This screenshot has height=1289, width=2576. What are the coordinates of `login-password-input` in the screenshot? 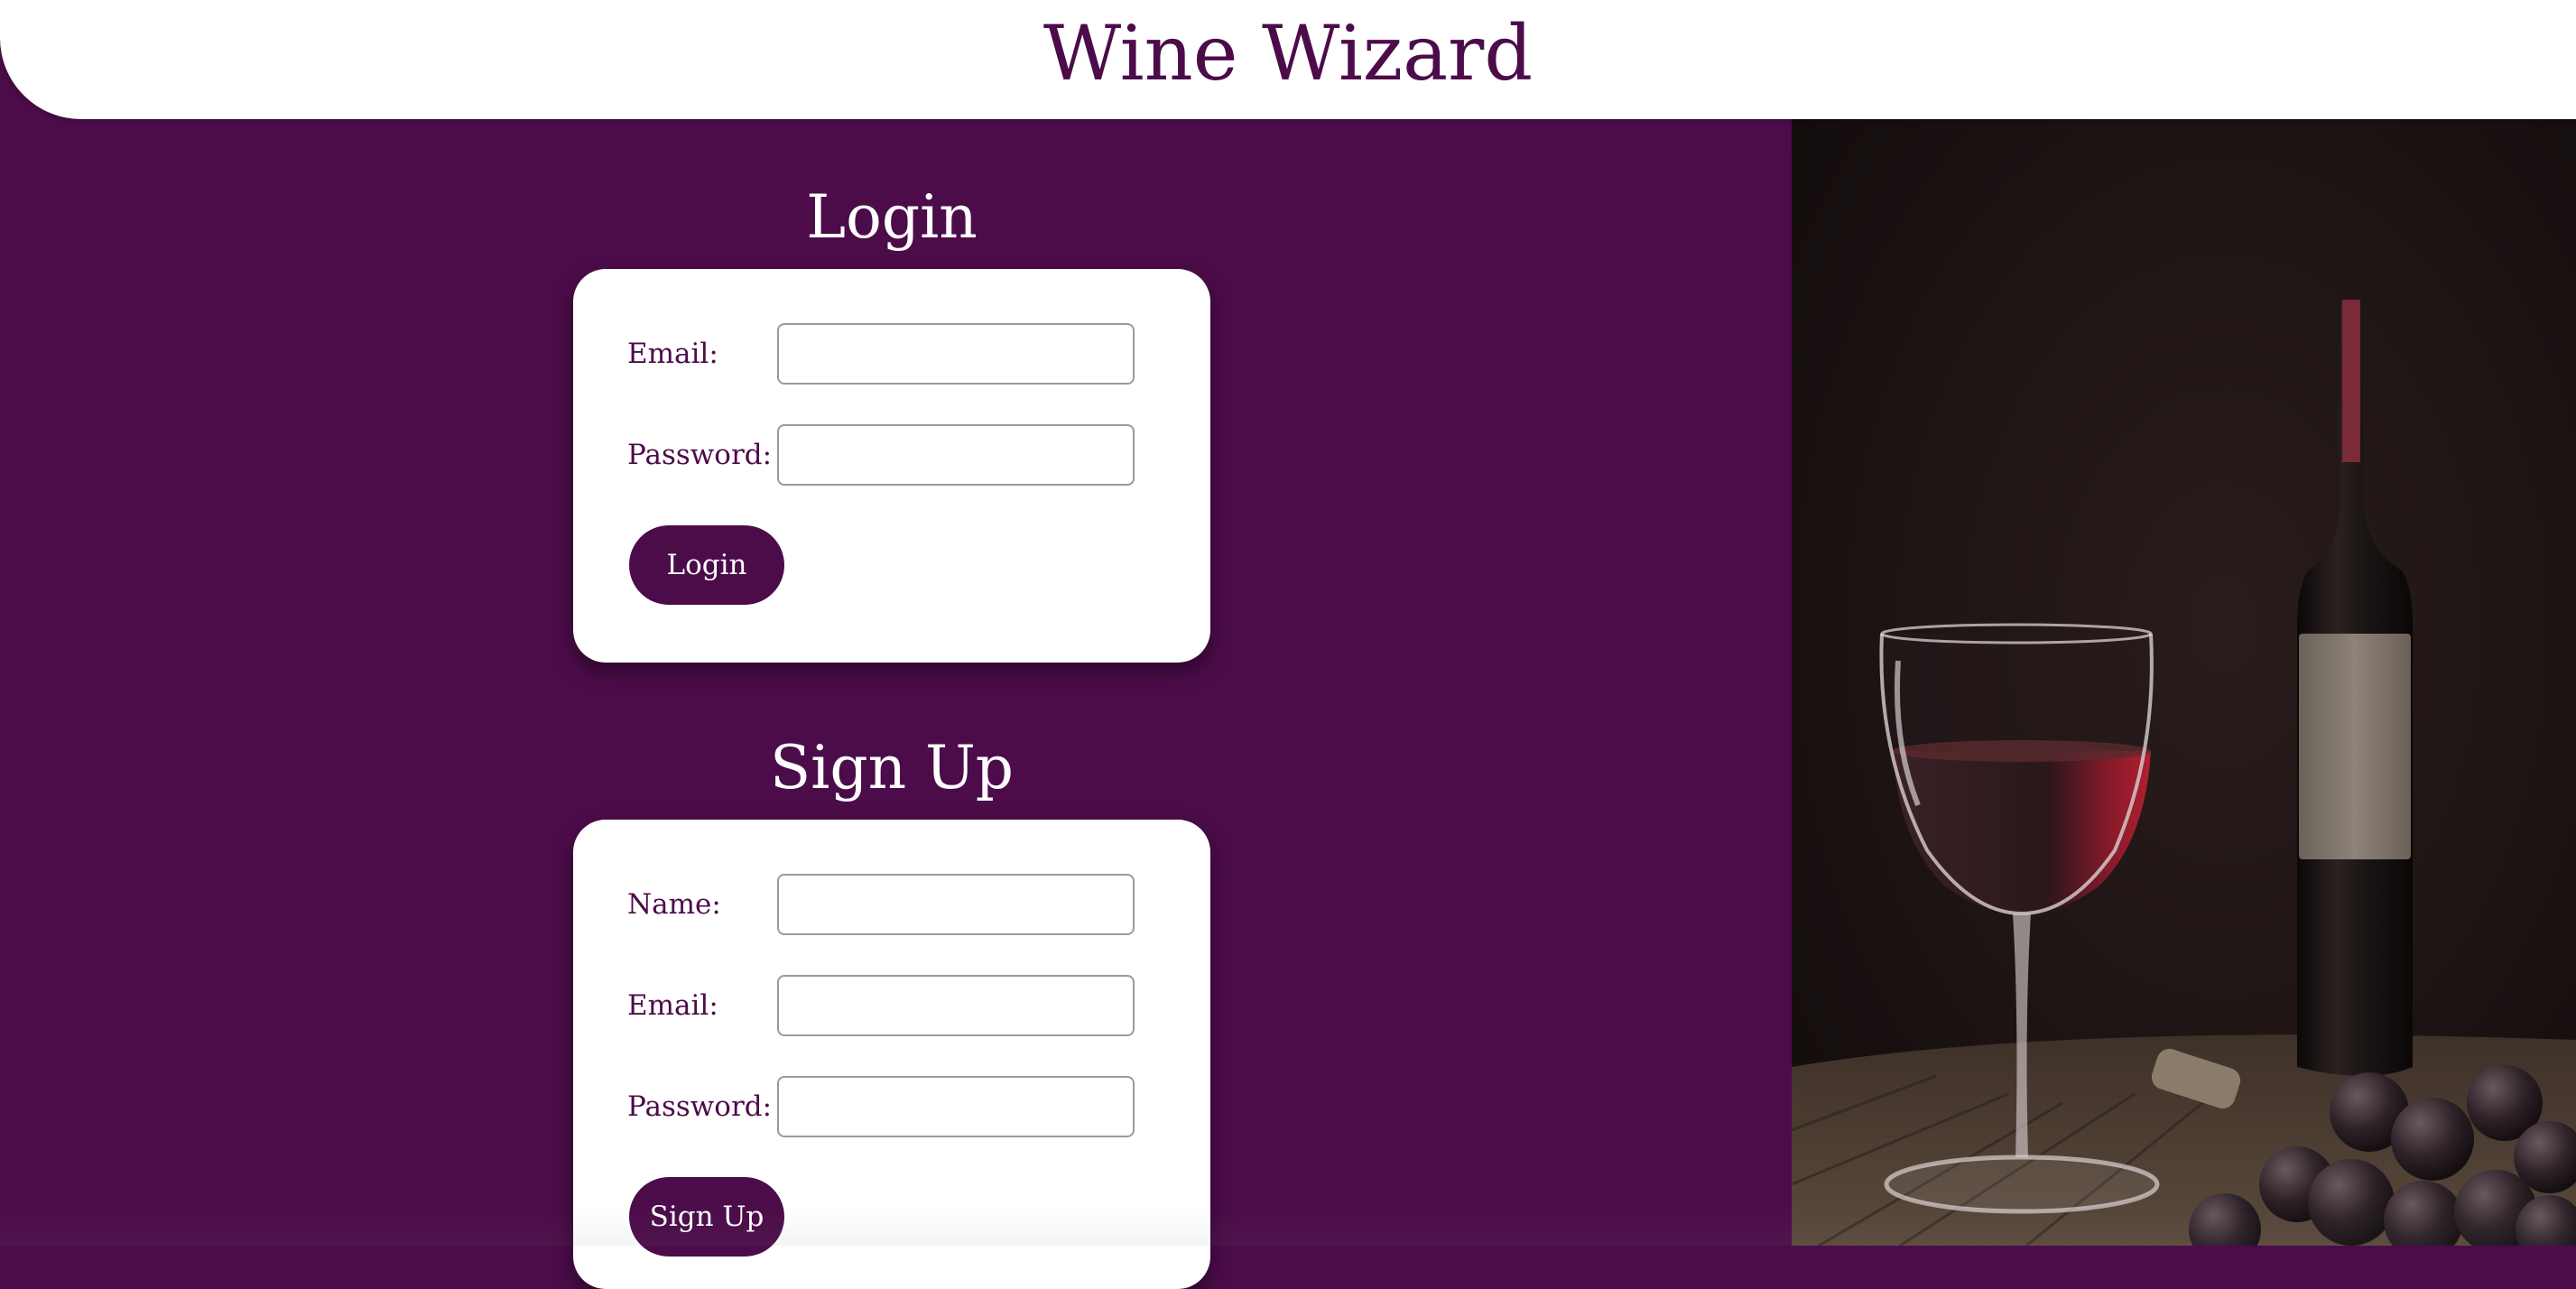 It's located at (956, 455).